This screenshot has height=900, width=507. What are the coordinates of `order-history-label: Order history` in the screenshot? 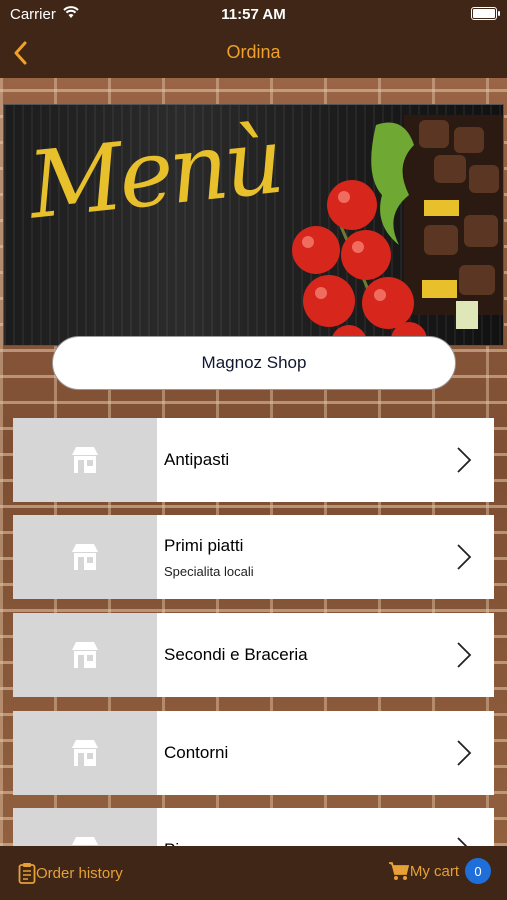 It's located at (79, 873).